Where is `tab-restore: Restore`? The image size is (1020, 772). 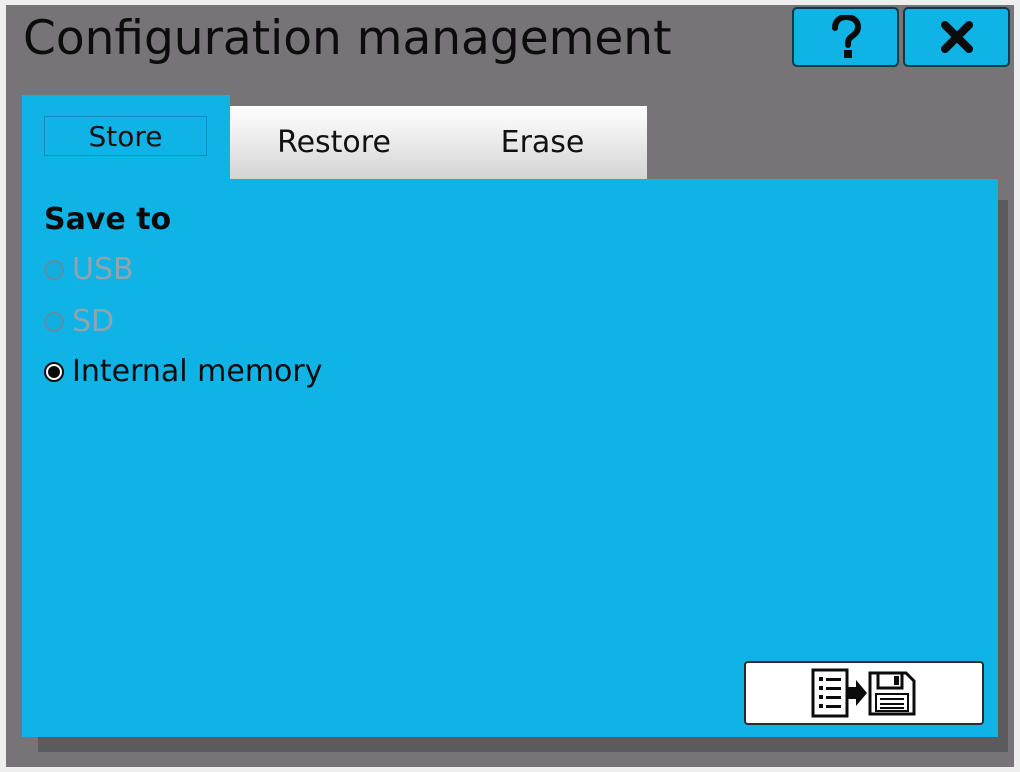 tab-restore: Restore is located at coordinates (334, 142).